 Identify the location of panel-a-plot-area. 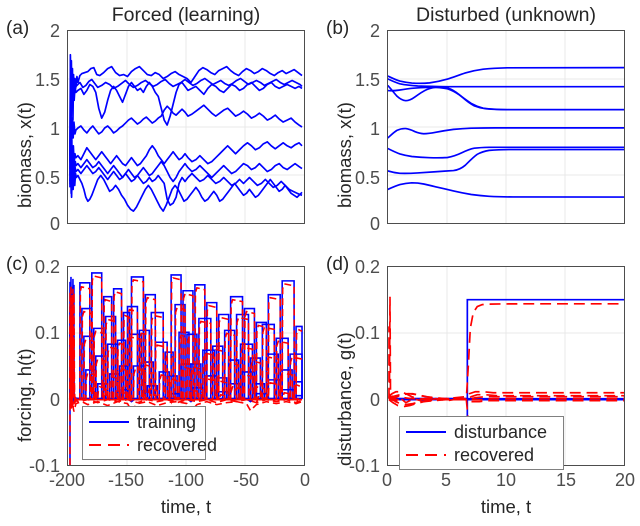
(186, 127).